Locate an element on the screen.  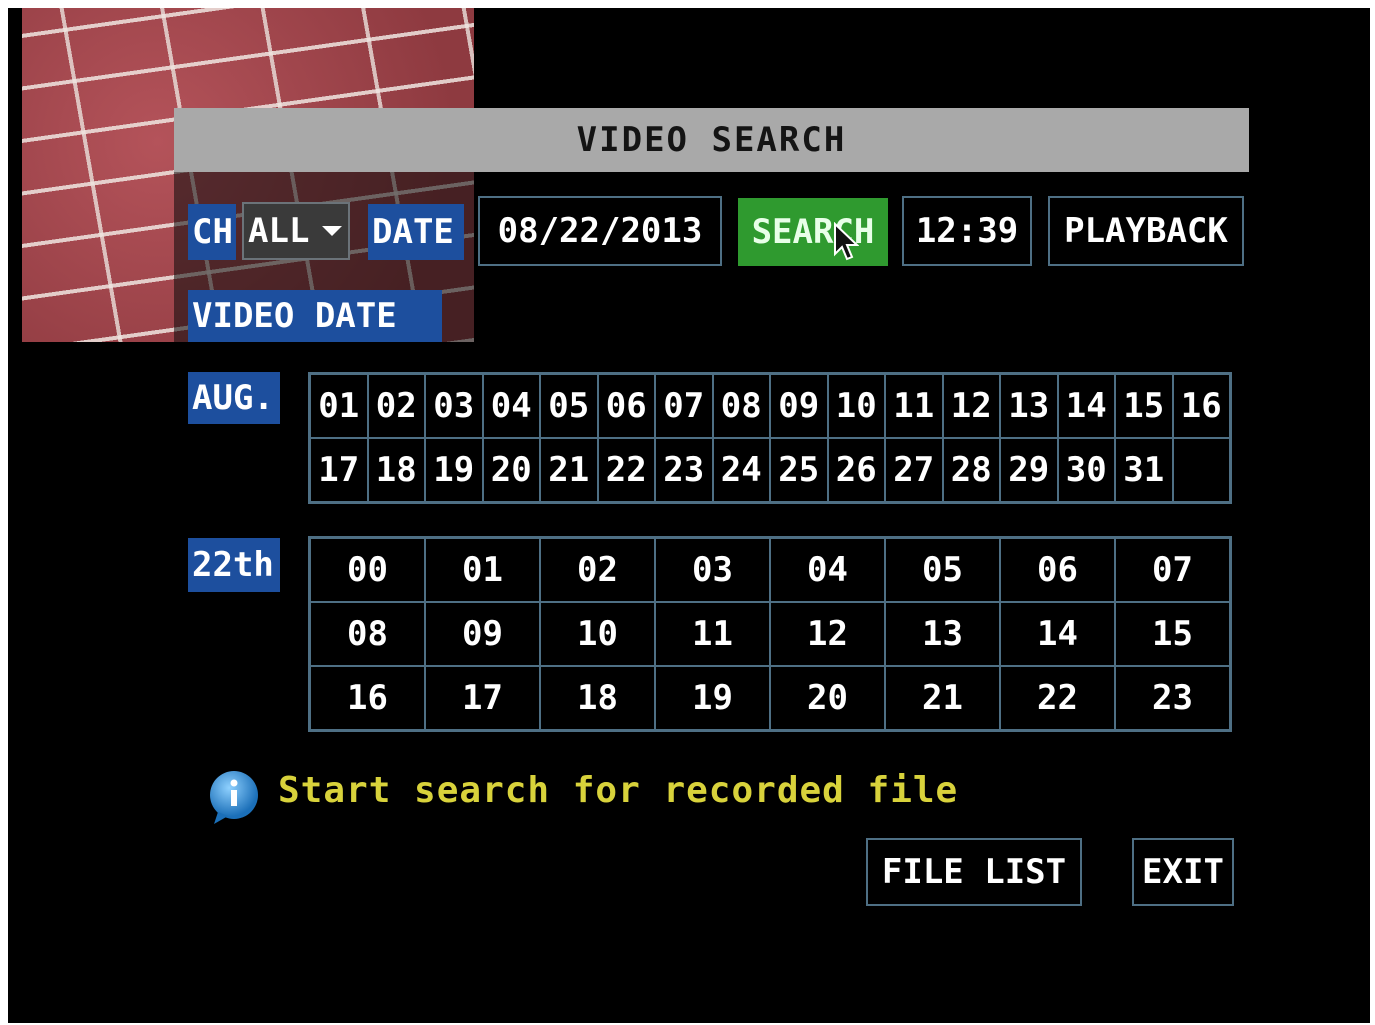
day-cell: 09 is located at coordinates (799, 406).